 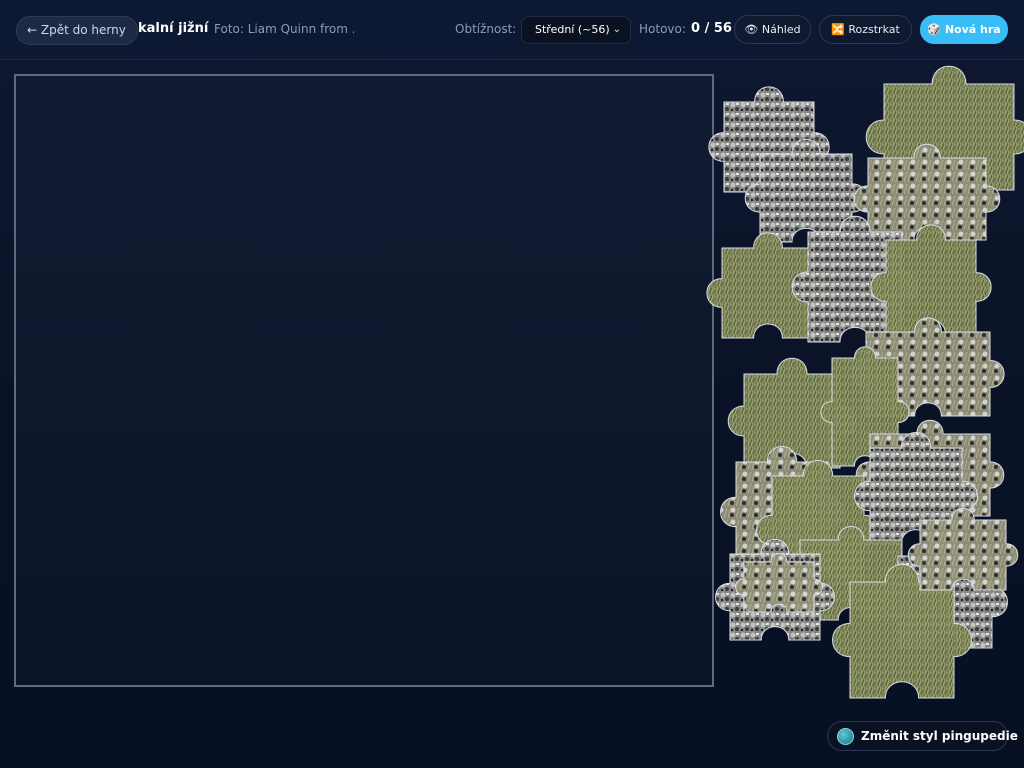 What do you see at coordinates (865, 29) in the screenshot?
I see `shuffle-button: 🔀 Rozstrkat` at bounding box center [865, 29].